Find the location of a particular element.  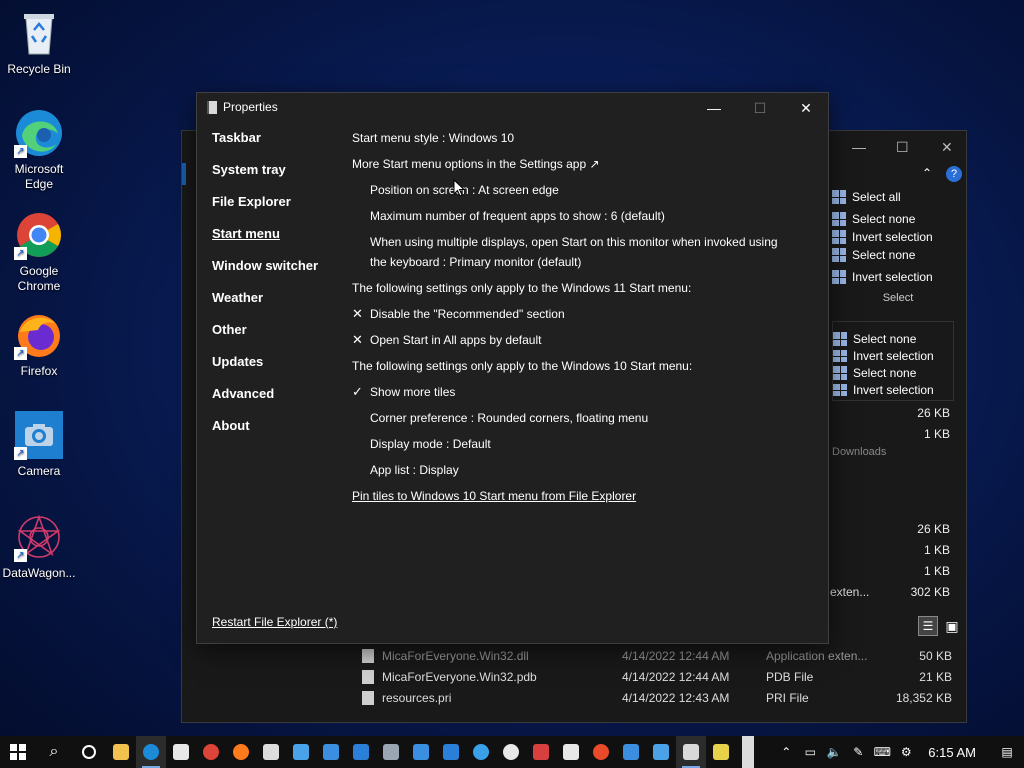

app-list-option: App list : Display is located at coordinates (582, 473).